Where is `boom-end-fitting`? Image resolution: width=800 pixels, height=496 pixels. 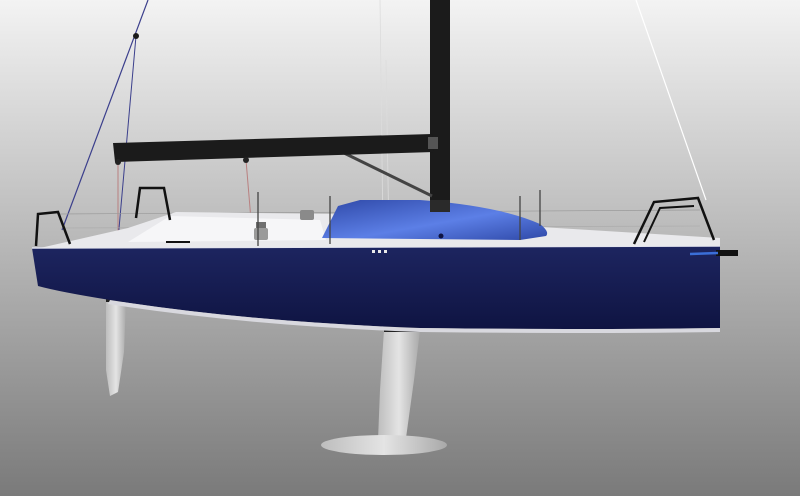
boom-end-fitting is located at coordinates (433, 143).